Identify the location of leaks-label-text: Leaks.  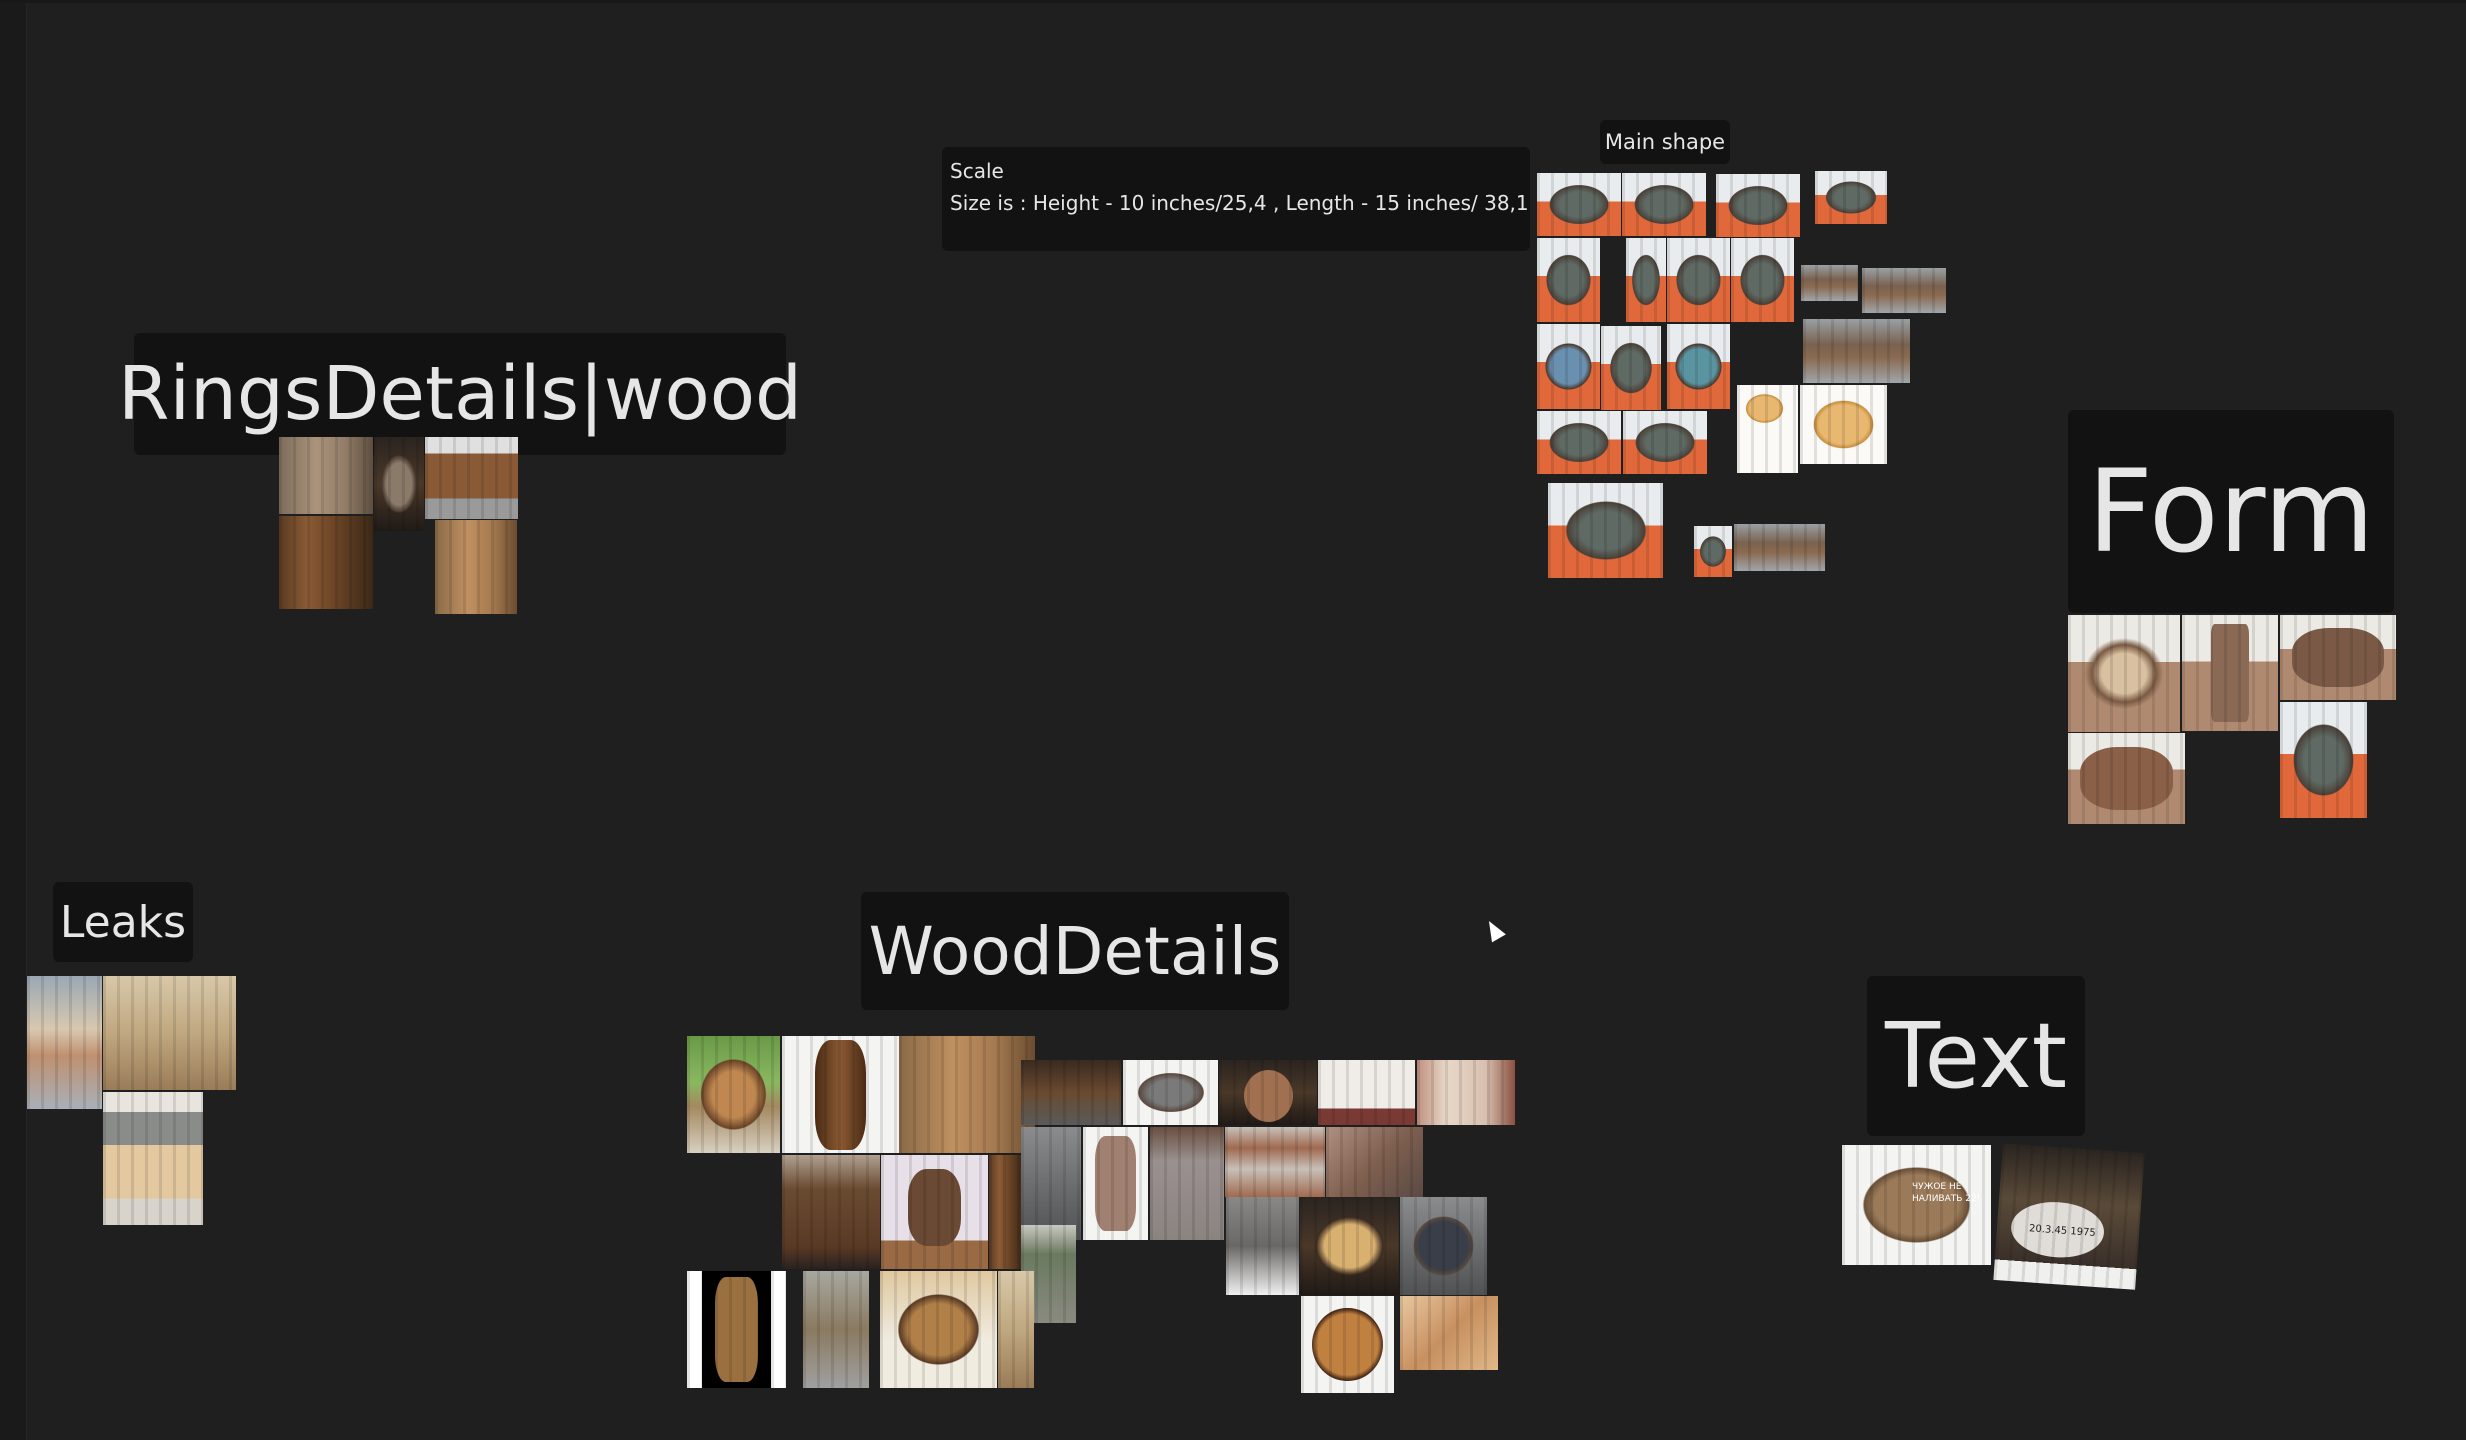
(123, 922).